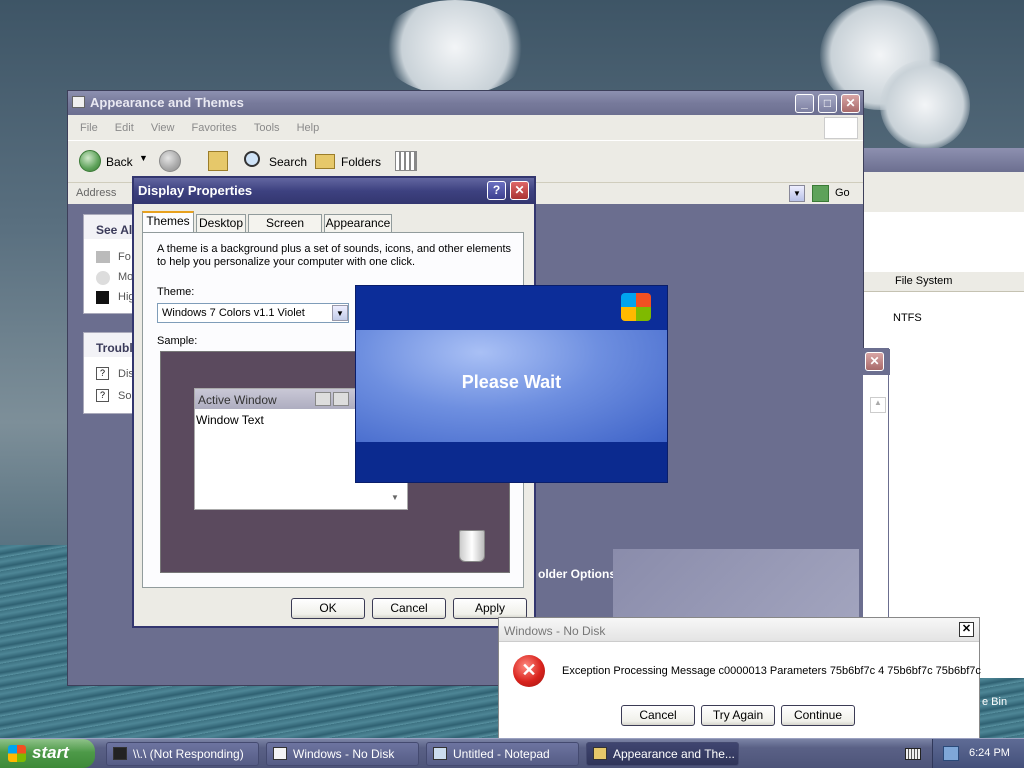 The width and height of the screenshot is (1024, 768). I want to click on sample-scroll-down-icon: ▼, so click(395, 497).